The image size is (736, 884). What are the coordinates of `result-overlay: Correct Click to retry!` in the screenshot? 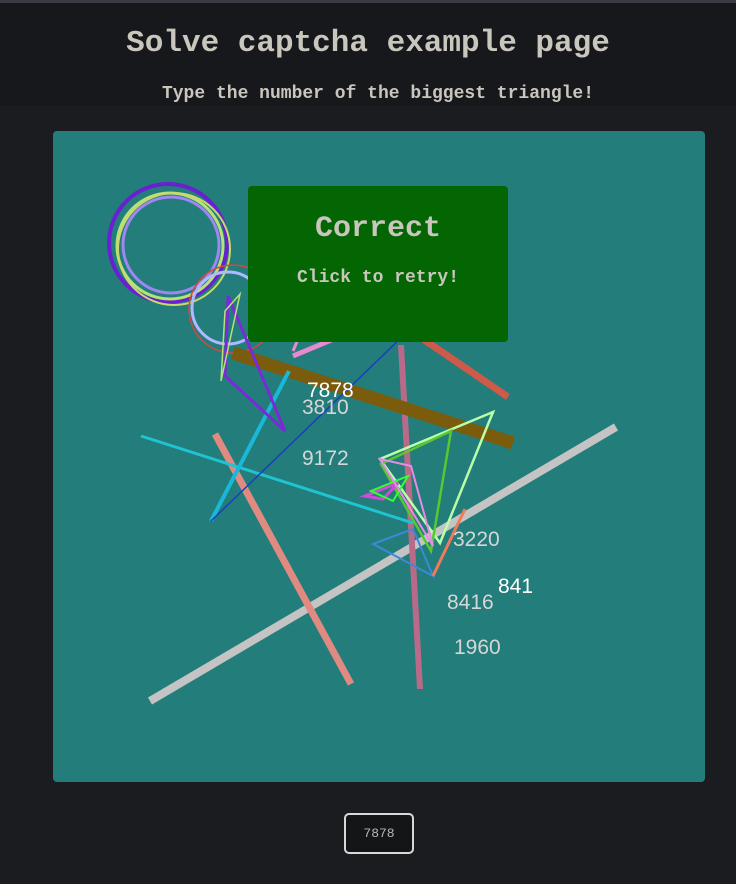 It's located at (378, 264).